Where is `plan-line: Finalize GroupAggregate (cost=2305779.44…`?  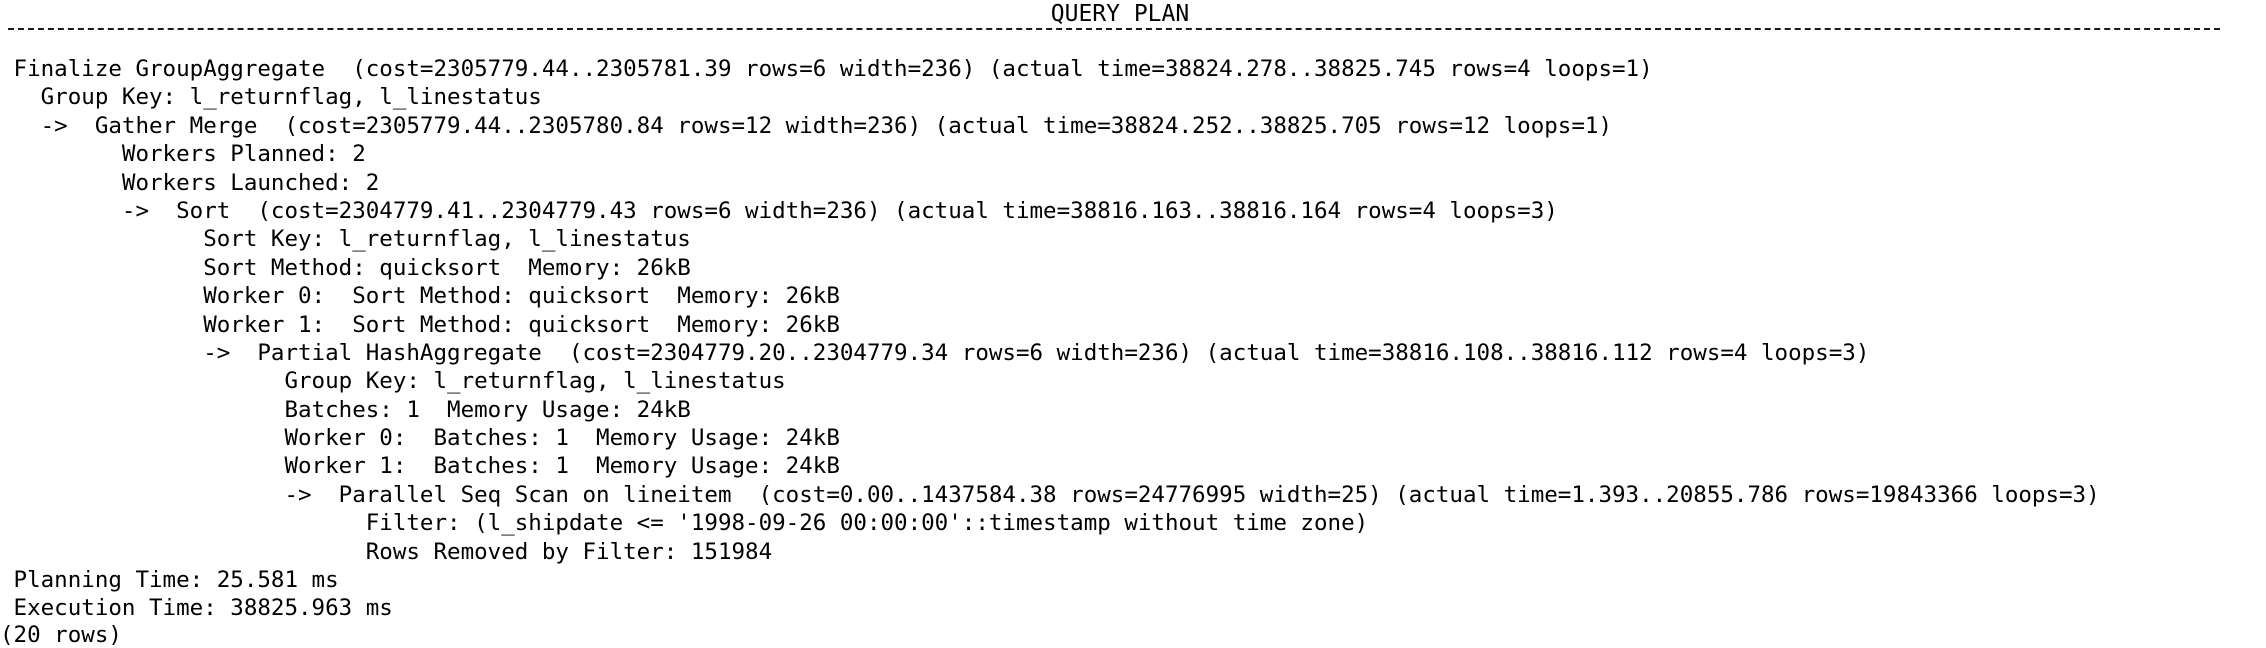 plan-line: Finalize GroupAggregate (cost=2305779.44… is located at coordinates (826, 69).